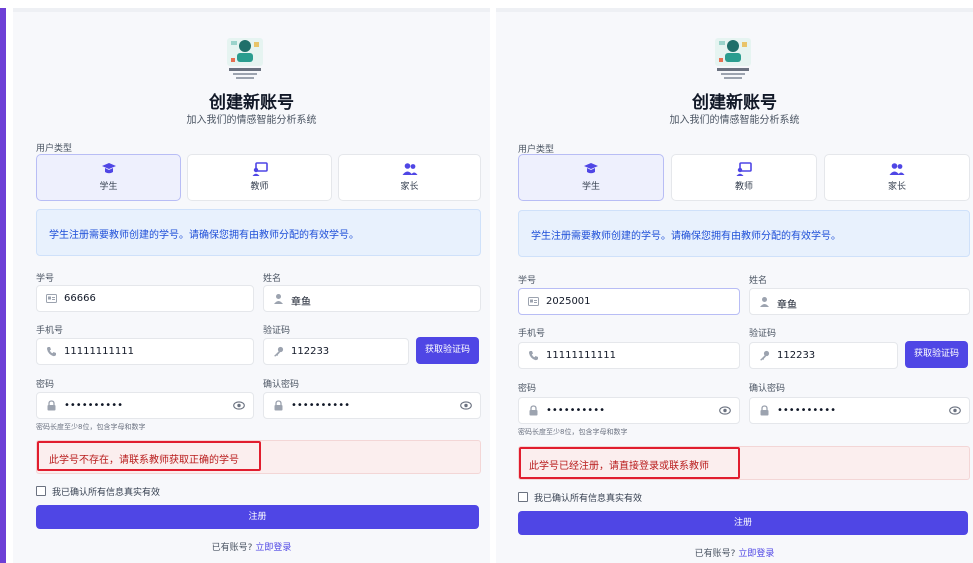 The image size is (973, 563). What do you see at coordinates (568, 301) in the screenshot?
I see `student-id-value: 2025001` at bounding box center [568, 301].